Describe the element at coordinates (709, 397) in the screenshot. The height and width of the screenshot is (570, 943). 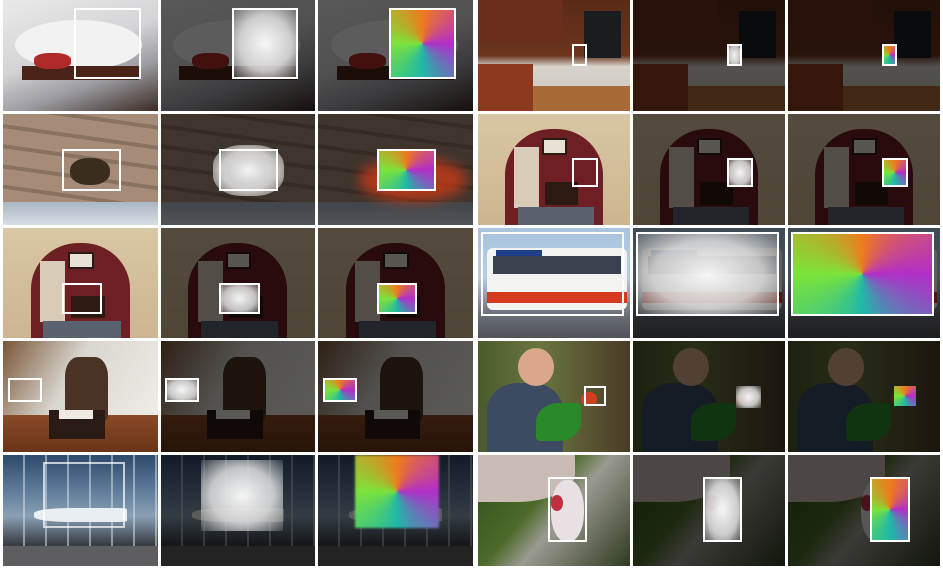
I see `right-row4-mask-image` at that location.